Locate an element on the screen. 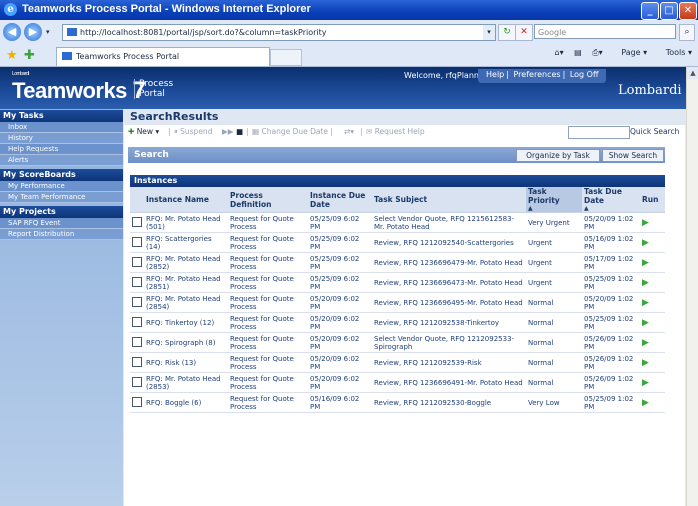 The image size is (698, 506). col-process-definition: Process Definition is located at coordinates (268, 200).